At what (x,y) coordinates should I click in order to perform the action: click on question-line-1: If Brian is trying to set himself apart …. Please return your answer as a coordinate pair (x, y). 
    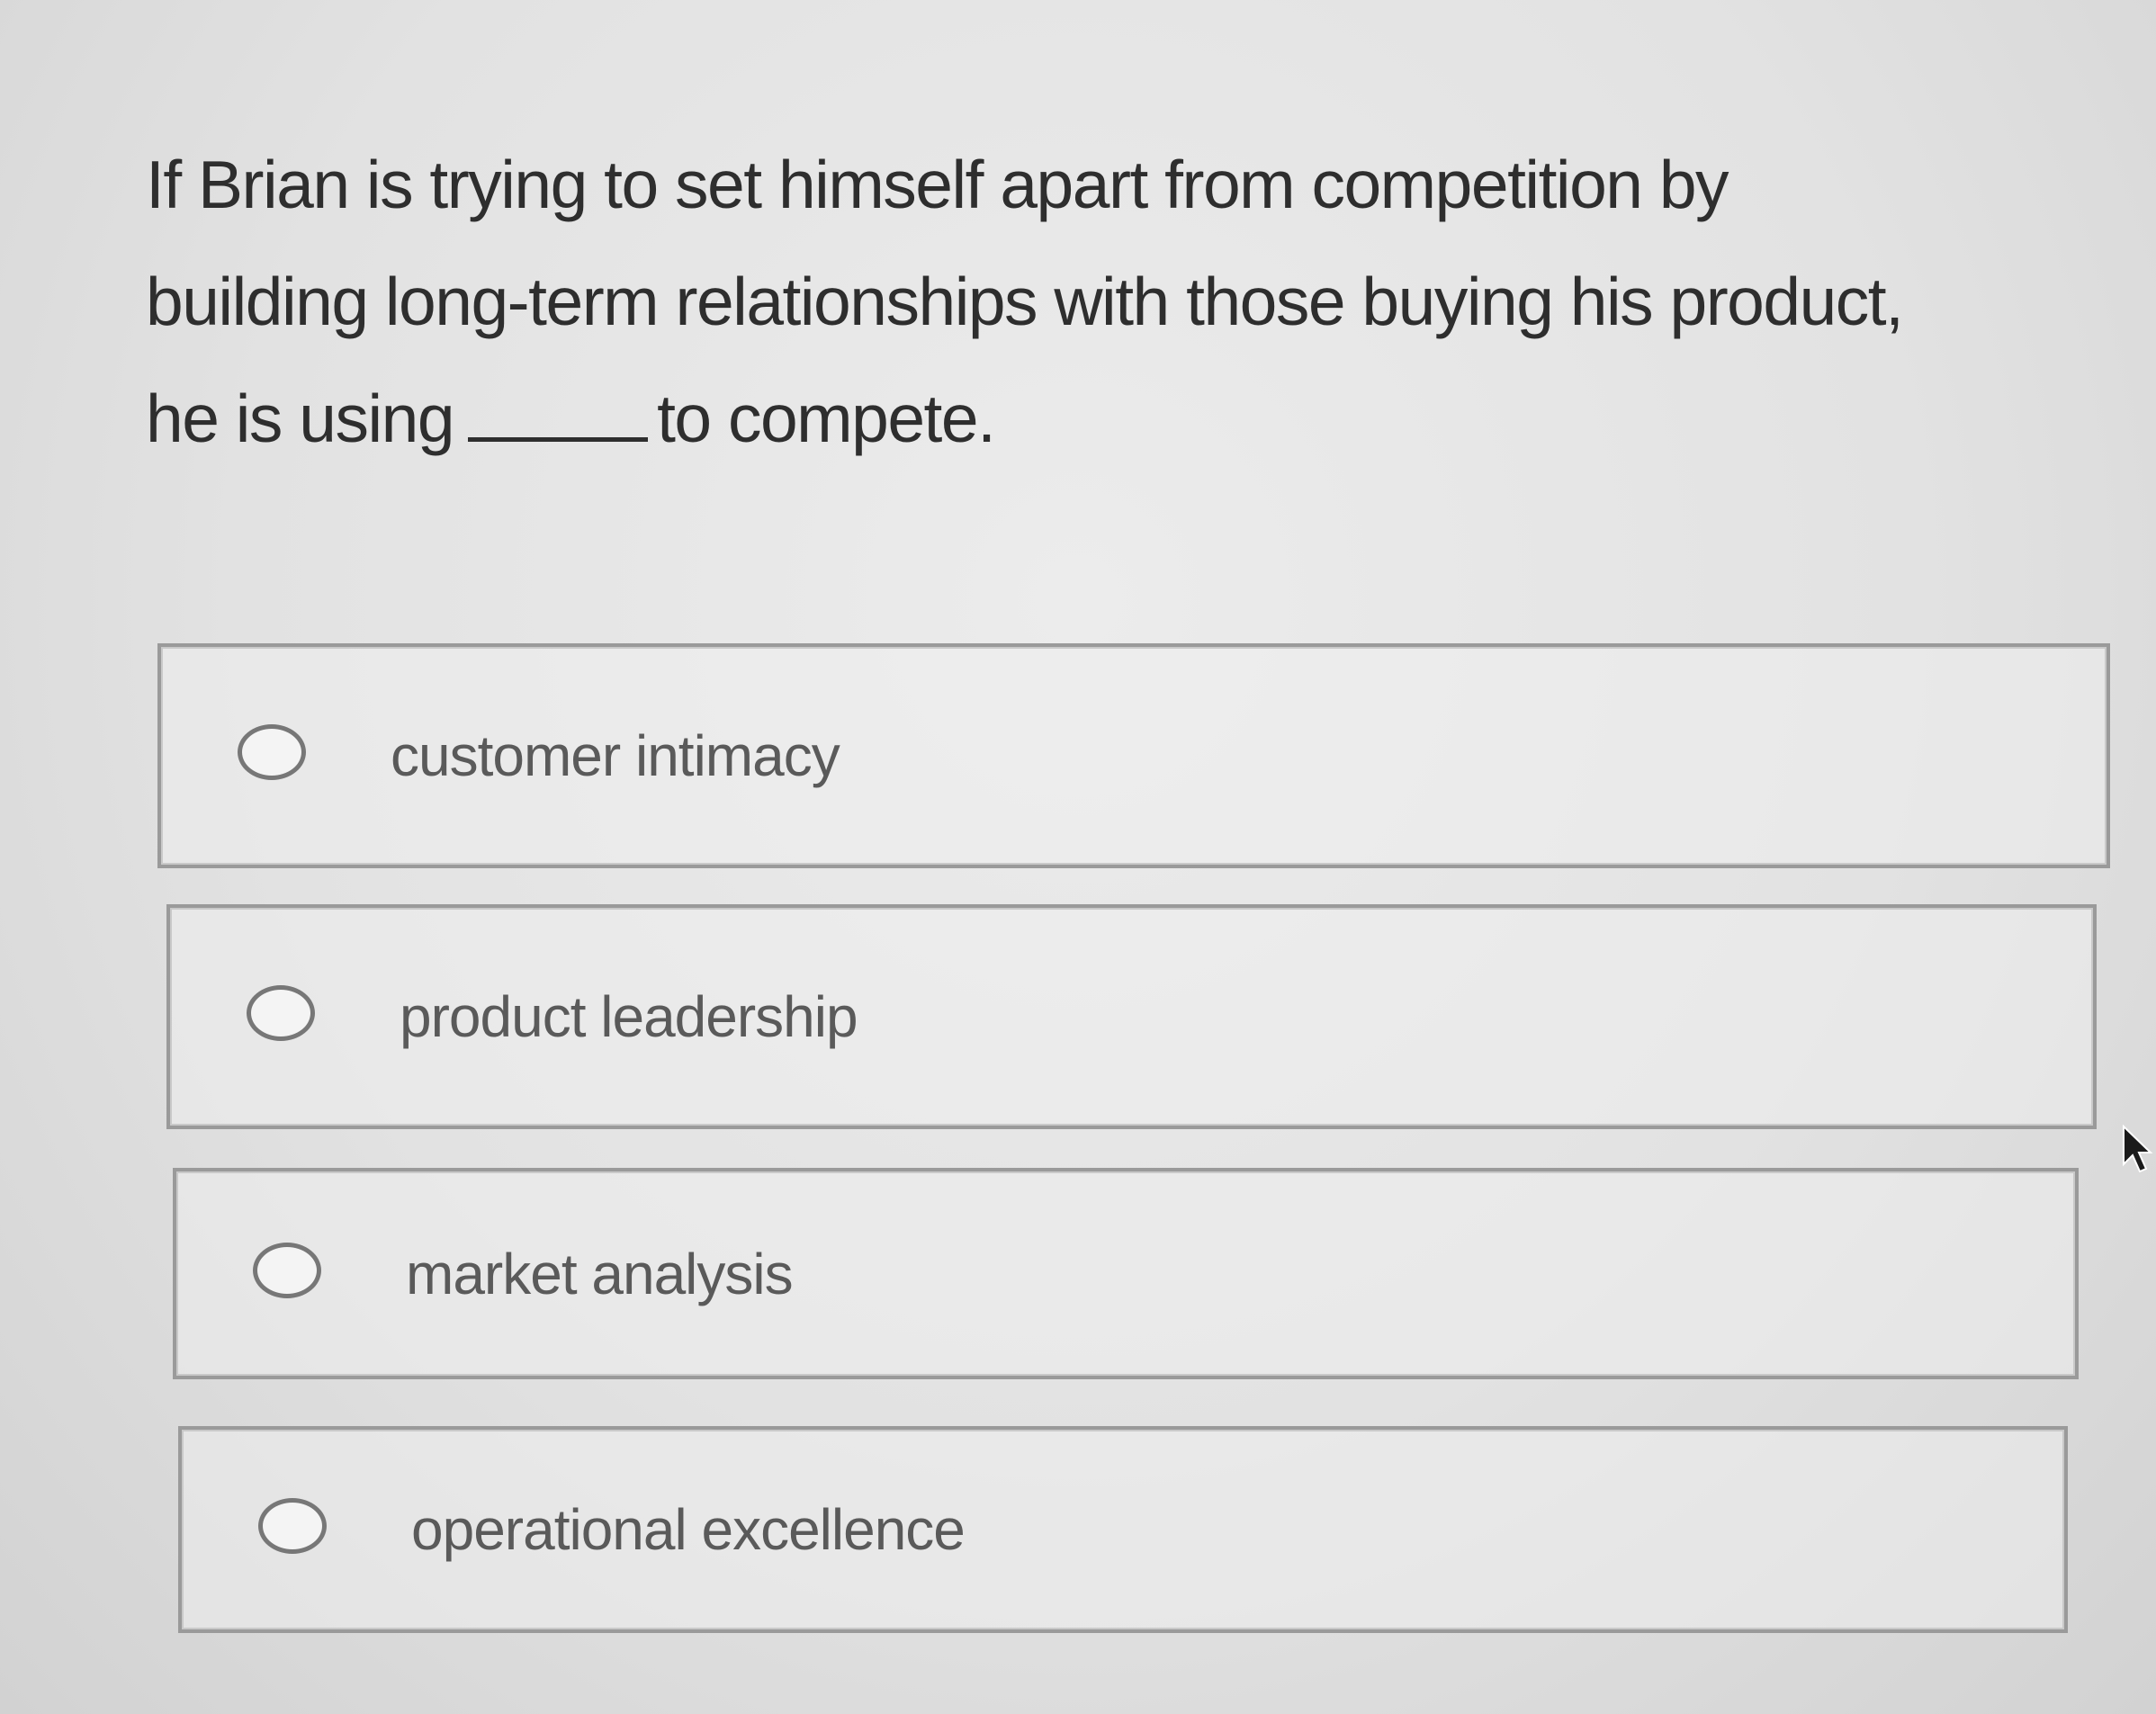
    Looking at the image, I should click on (937, 185).